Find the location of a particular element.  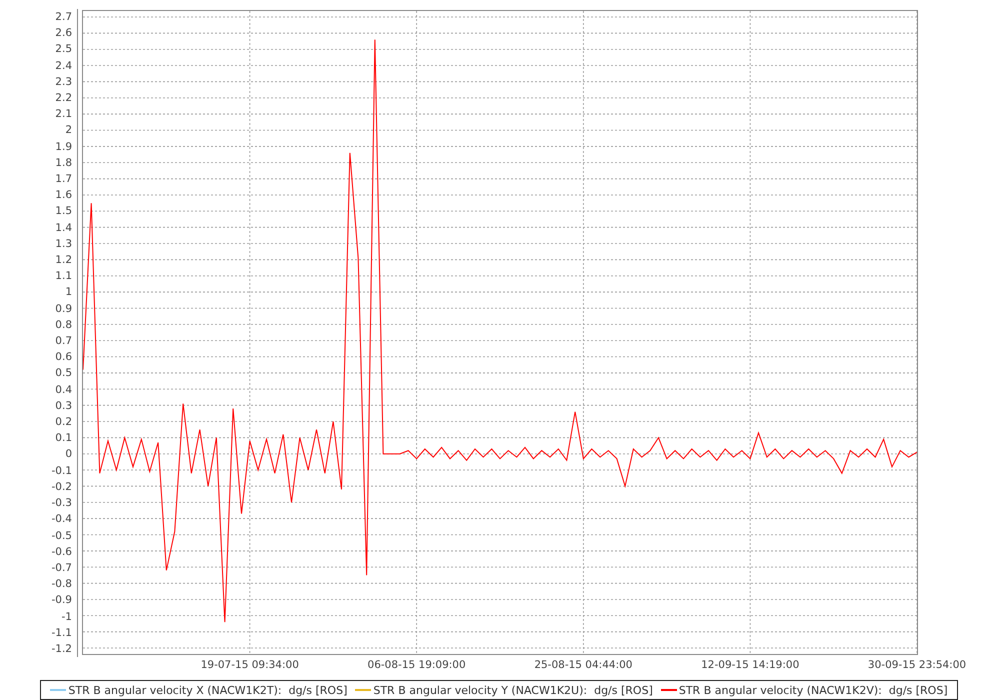

y-axis-tick-label: 1.8 is located at coordinates (63, 163).